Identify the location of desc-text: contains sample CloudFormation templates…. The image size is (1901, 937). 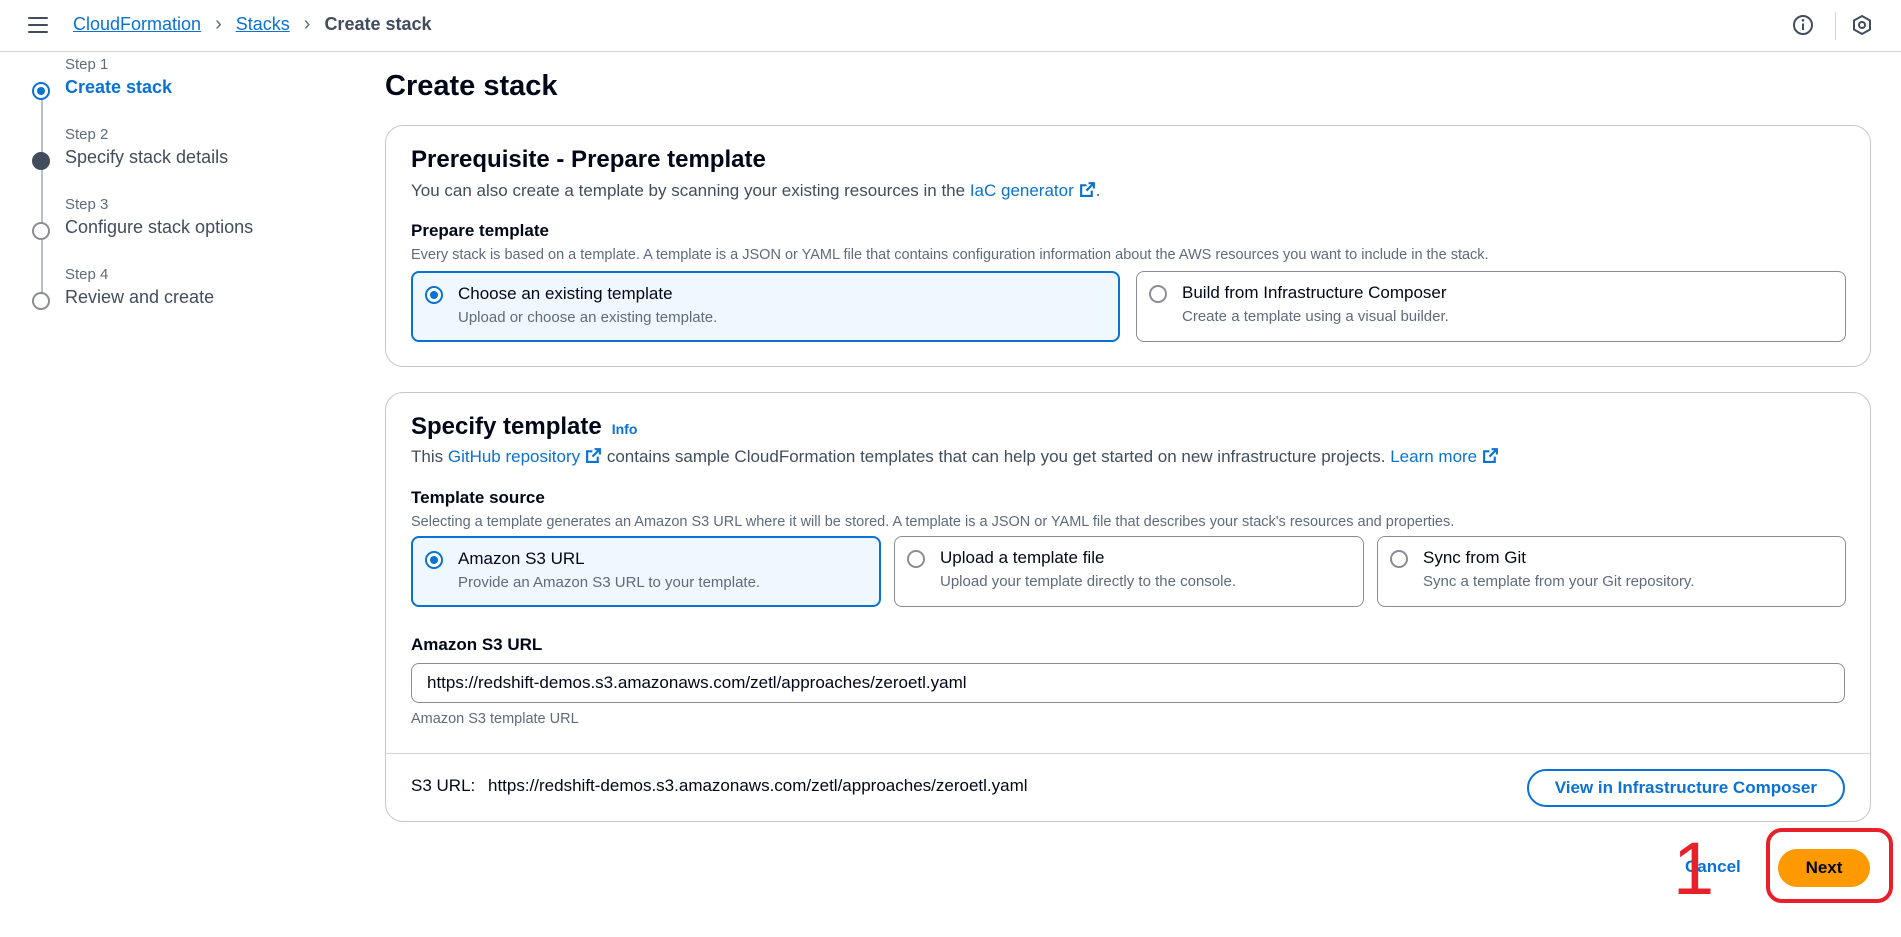
(996, 456).